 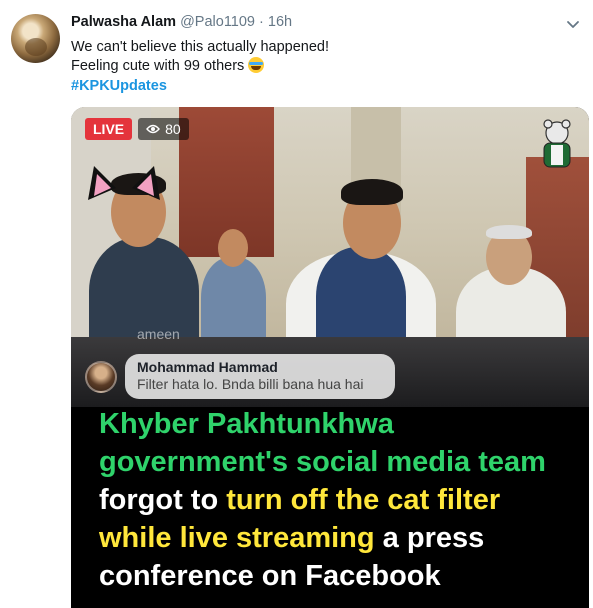 I want to click on viewer-count-badge: 80, so click(x=163, y=129).